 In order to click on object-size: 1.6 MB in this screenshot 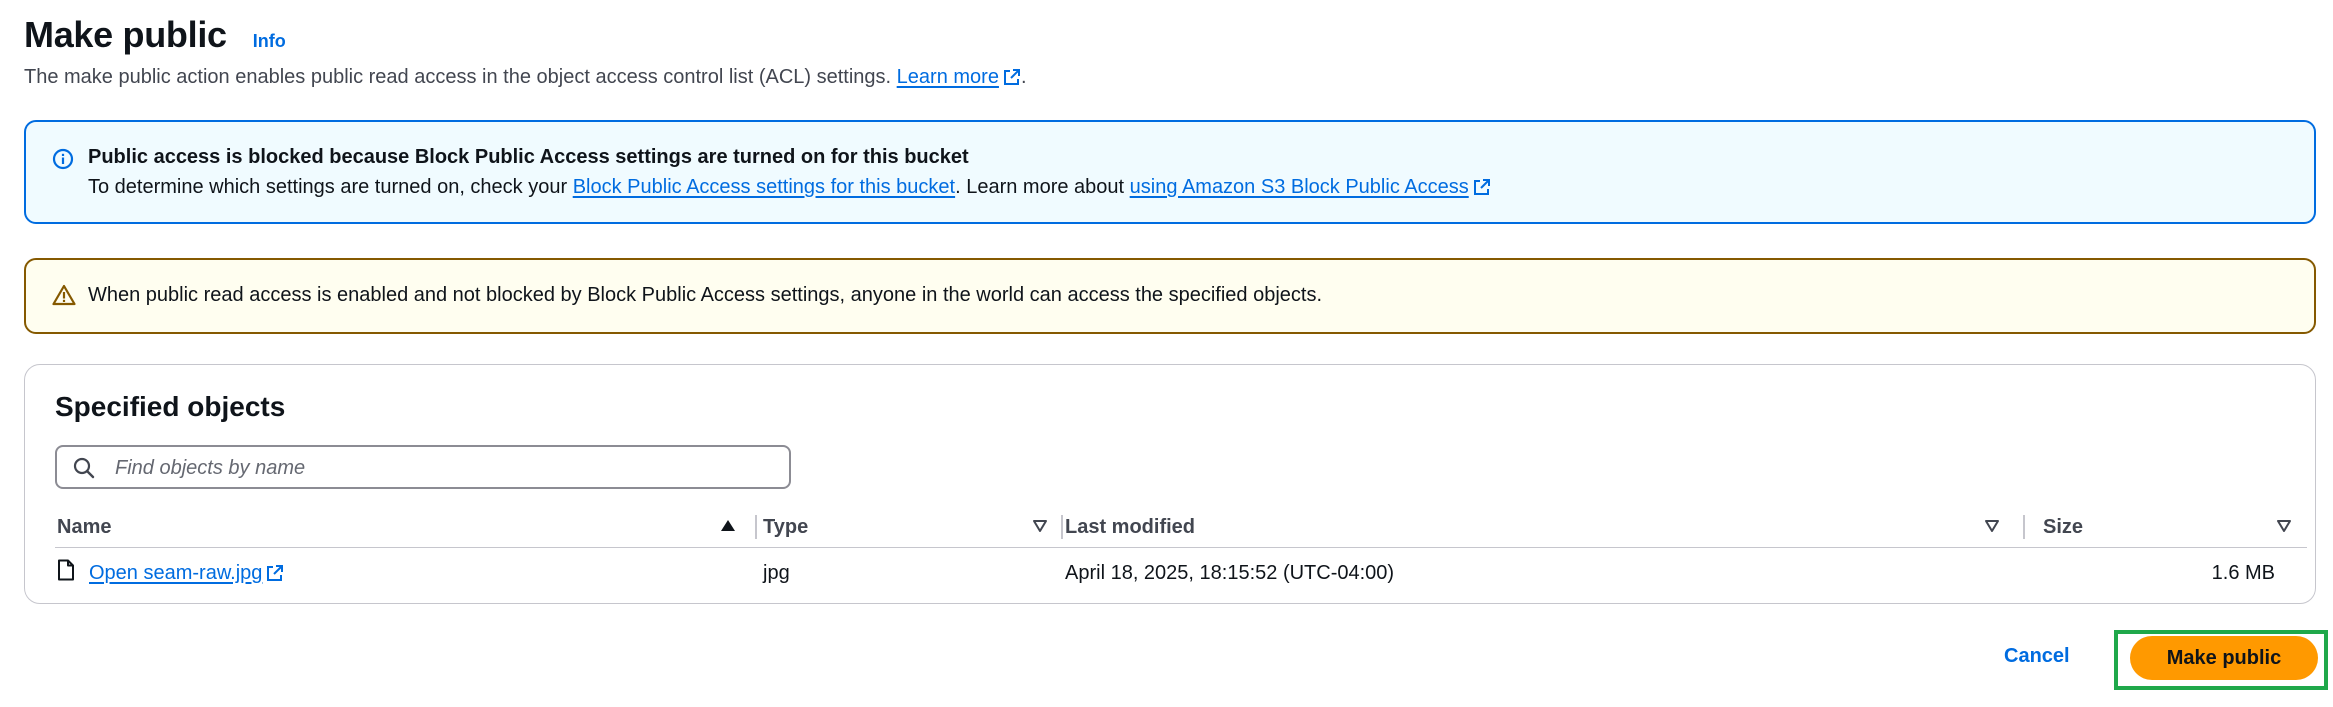, I will do `click(2243, 572)`.